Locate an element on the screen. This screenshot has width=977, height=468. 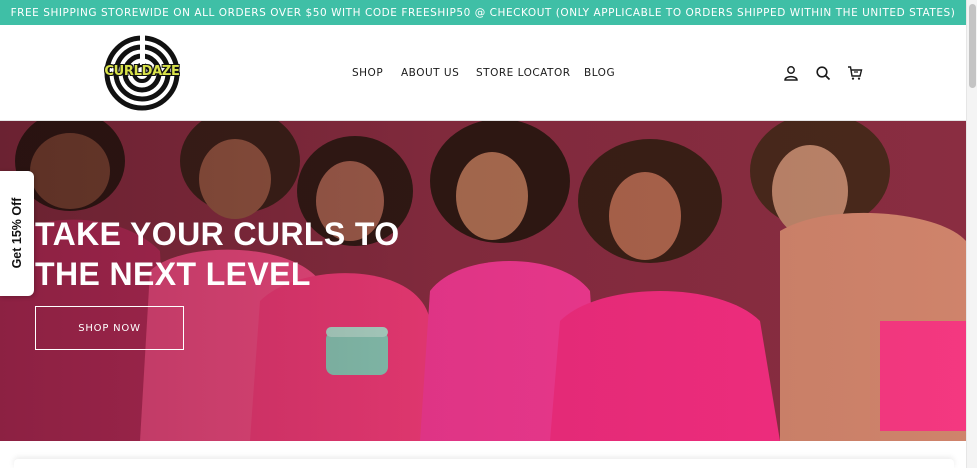
logo-wordmark: CURLDAZE is located at coordinates (142, 71).